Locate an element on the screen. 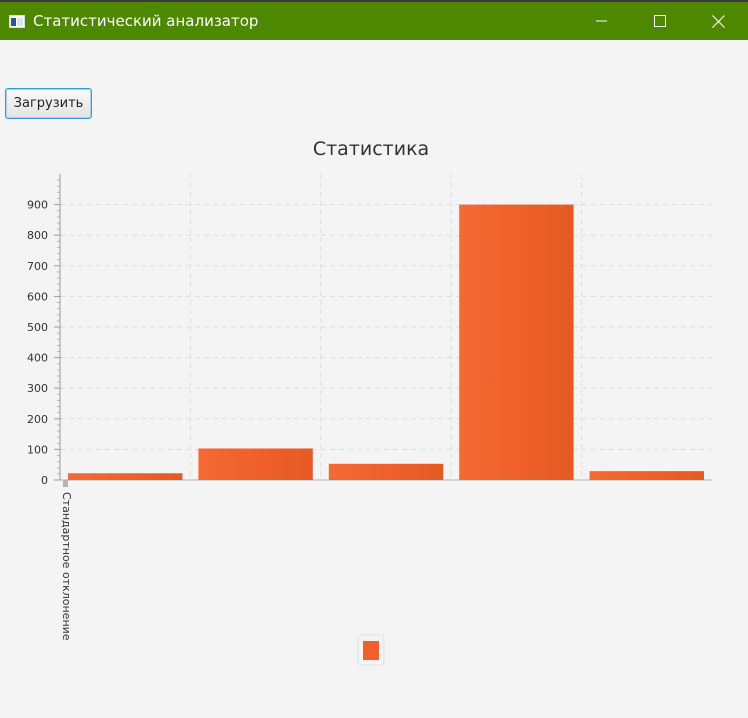  y-tick-label: 600 is located at coordinates (37, 296).